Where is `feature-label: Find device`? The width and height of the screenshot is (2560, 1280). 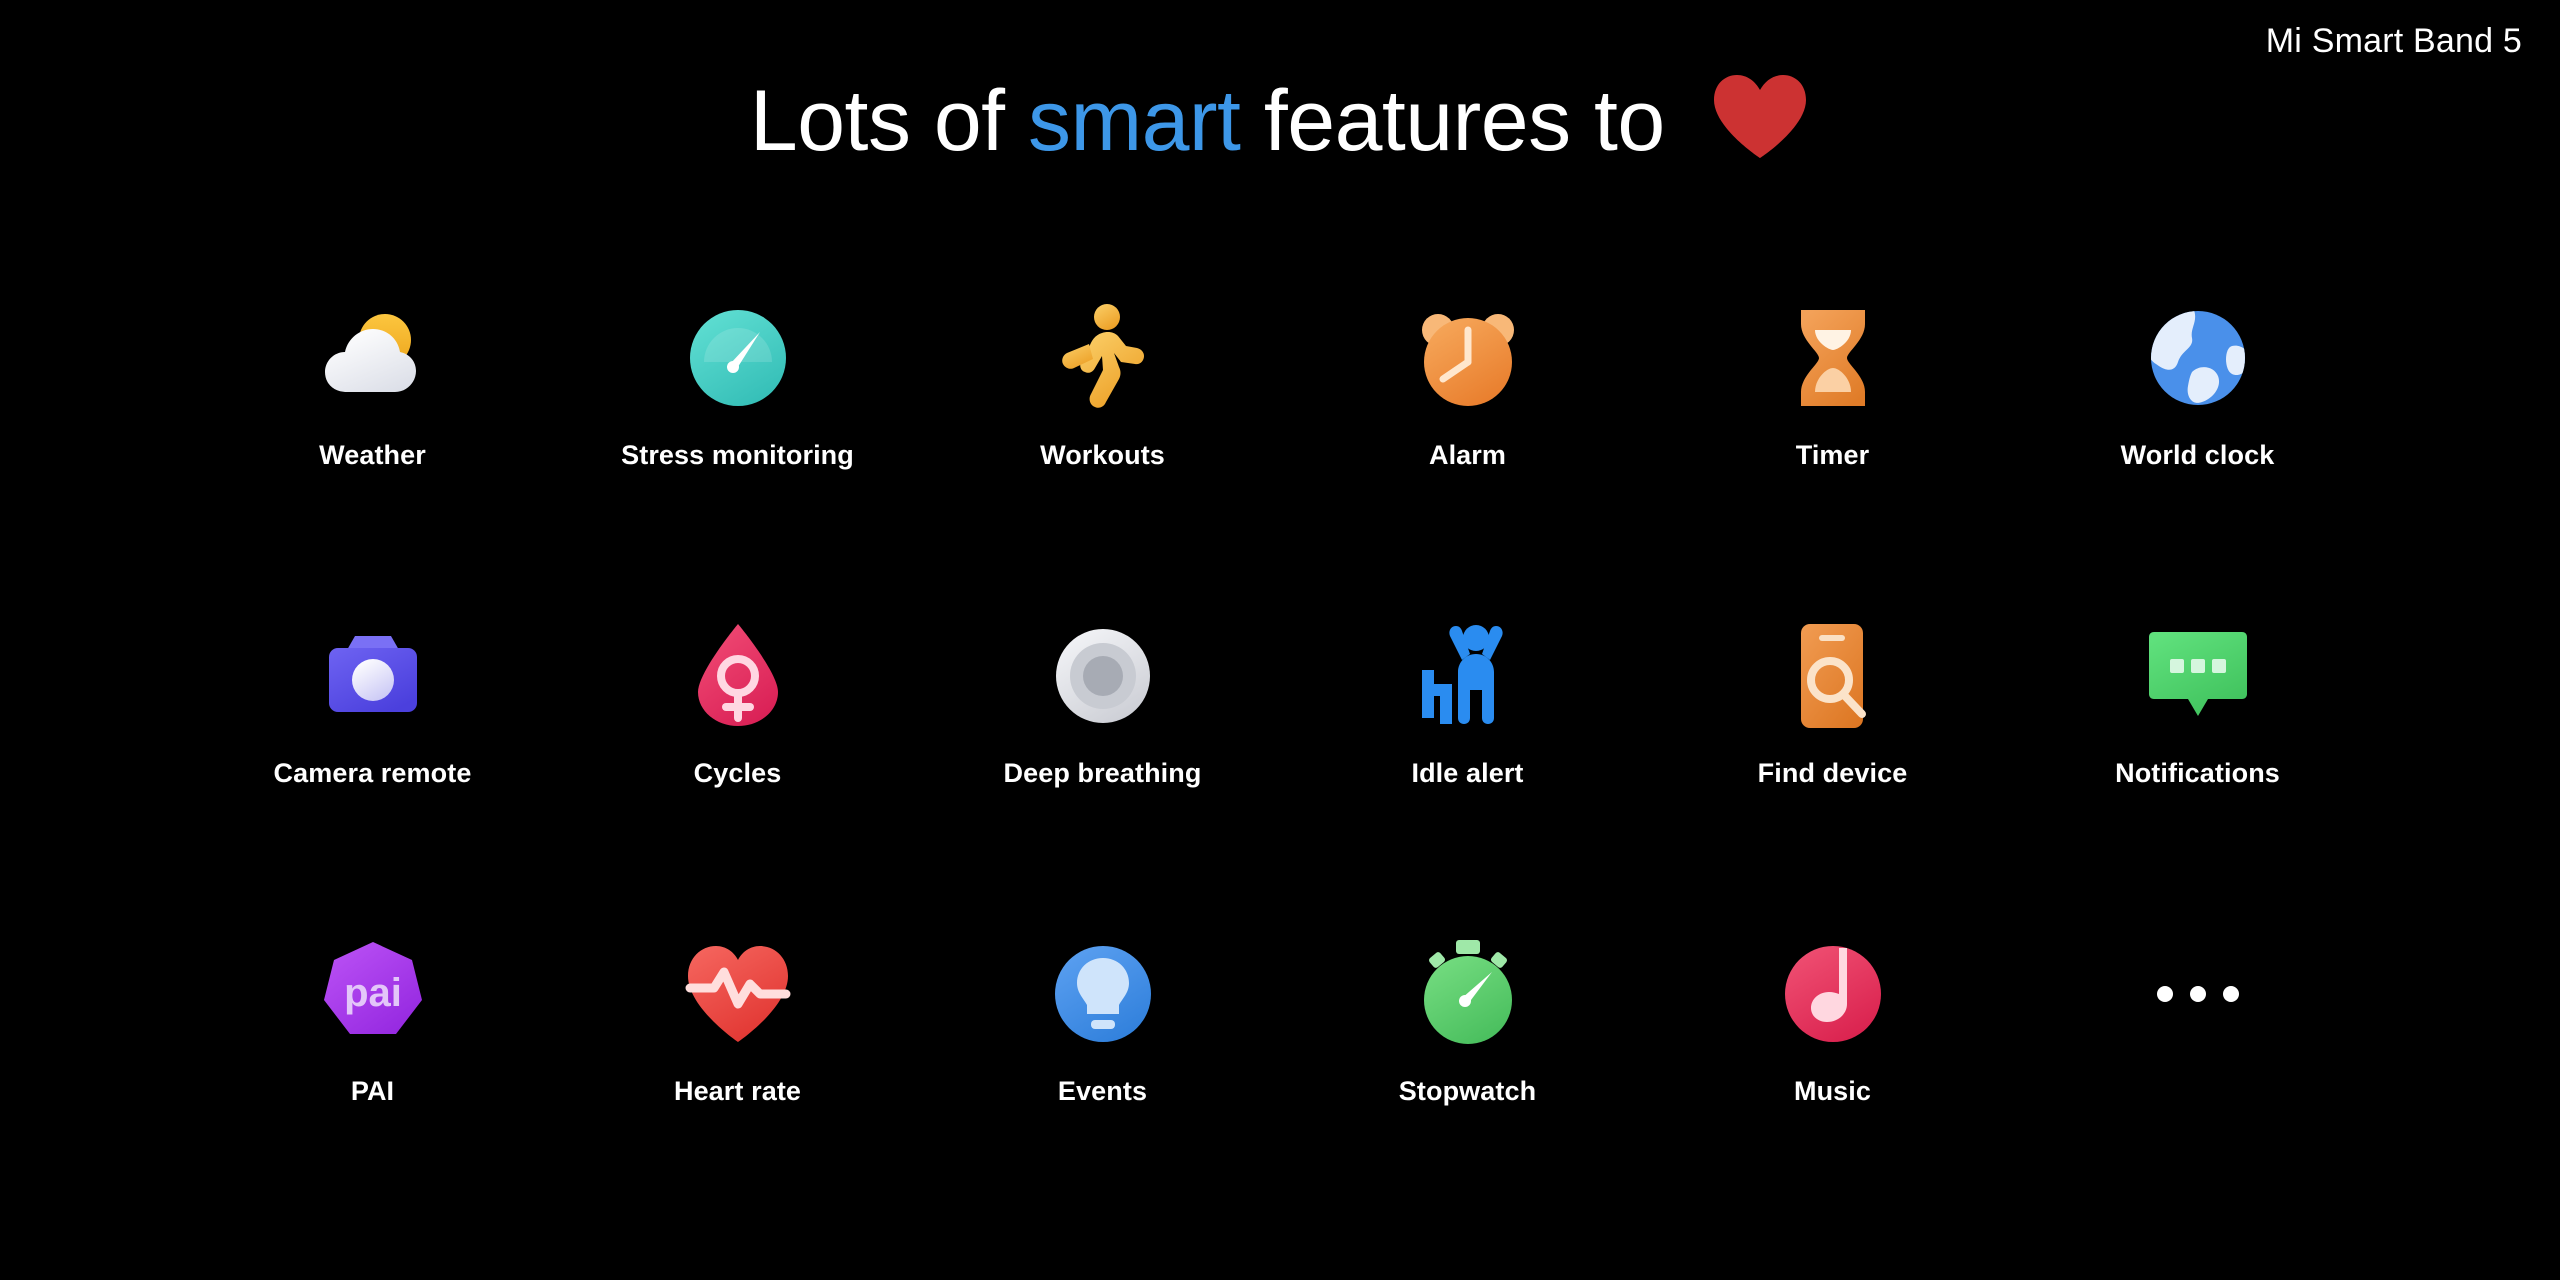 feature-label: Find device is located at coordinates (1832, 773).